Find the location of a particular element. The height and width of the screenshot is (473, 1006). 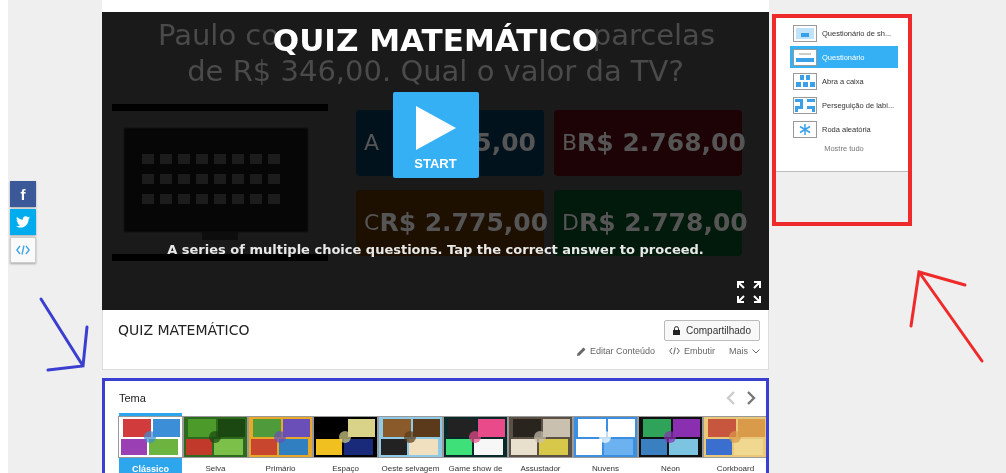

theme-option: Nuvens is located at coordinates (605, 443).